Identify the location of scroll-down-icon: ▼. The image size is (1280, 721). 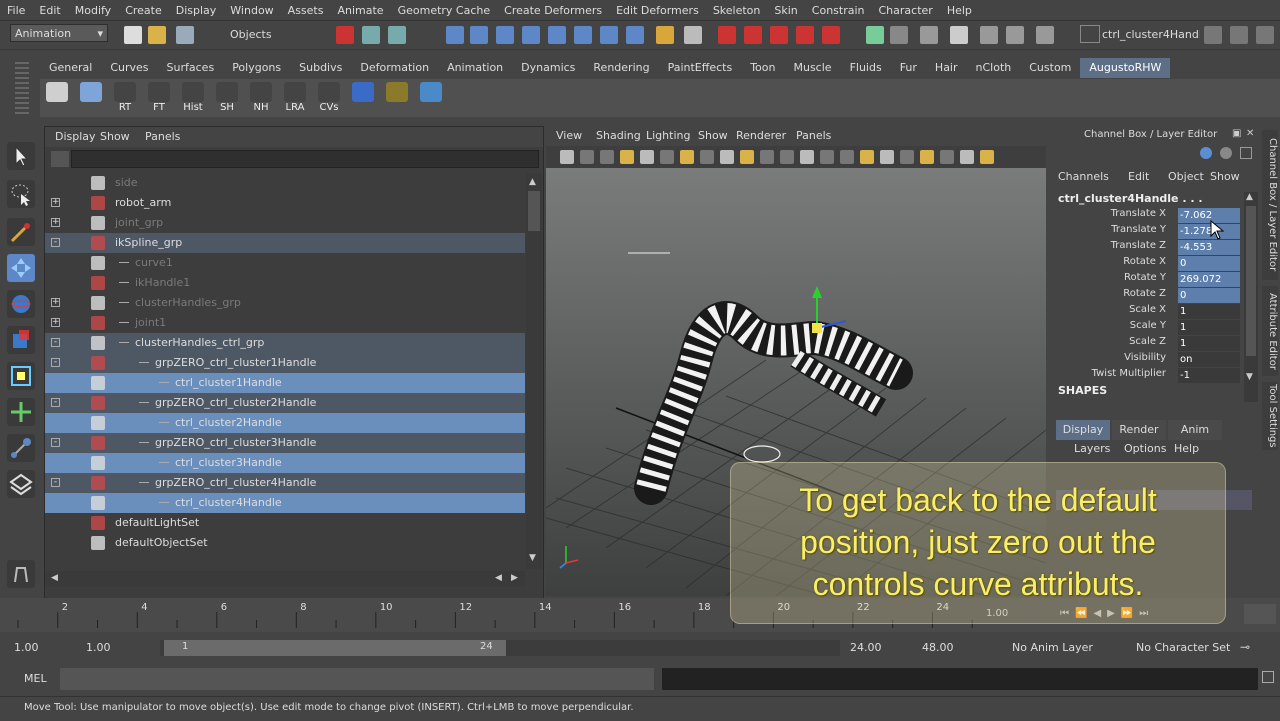
(1249, 377).